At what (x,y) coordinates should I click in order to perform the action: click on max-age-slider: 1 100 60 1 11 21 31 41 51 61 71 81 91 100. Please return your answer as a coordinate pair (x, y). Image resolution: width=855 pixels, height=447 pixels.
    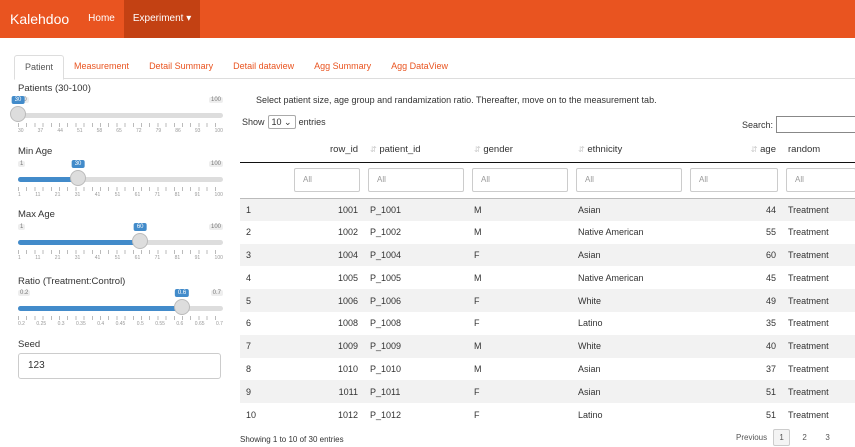
    Looking at the image, I should click on (120, 243).